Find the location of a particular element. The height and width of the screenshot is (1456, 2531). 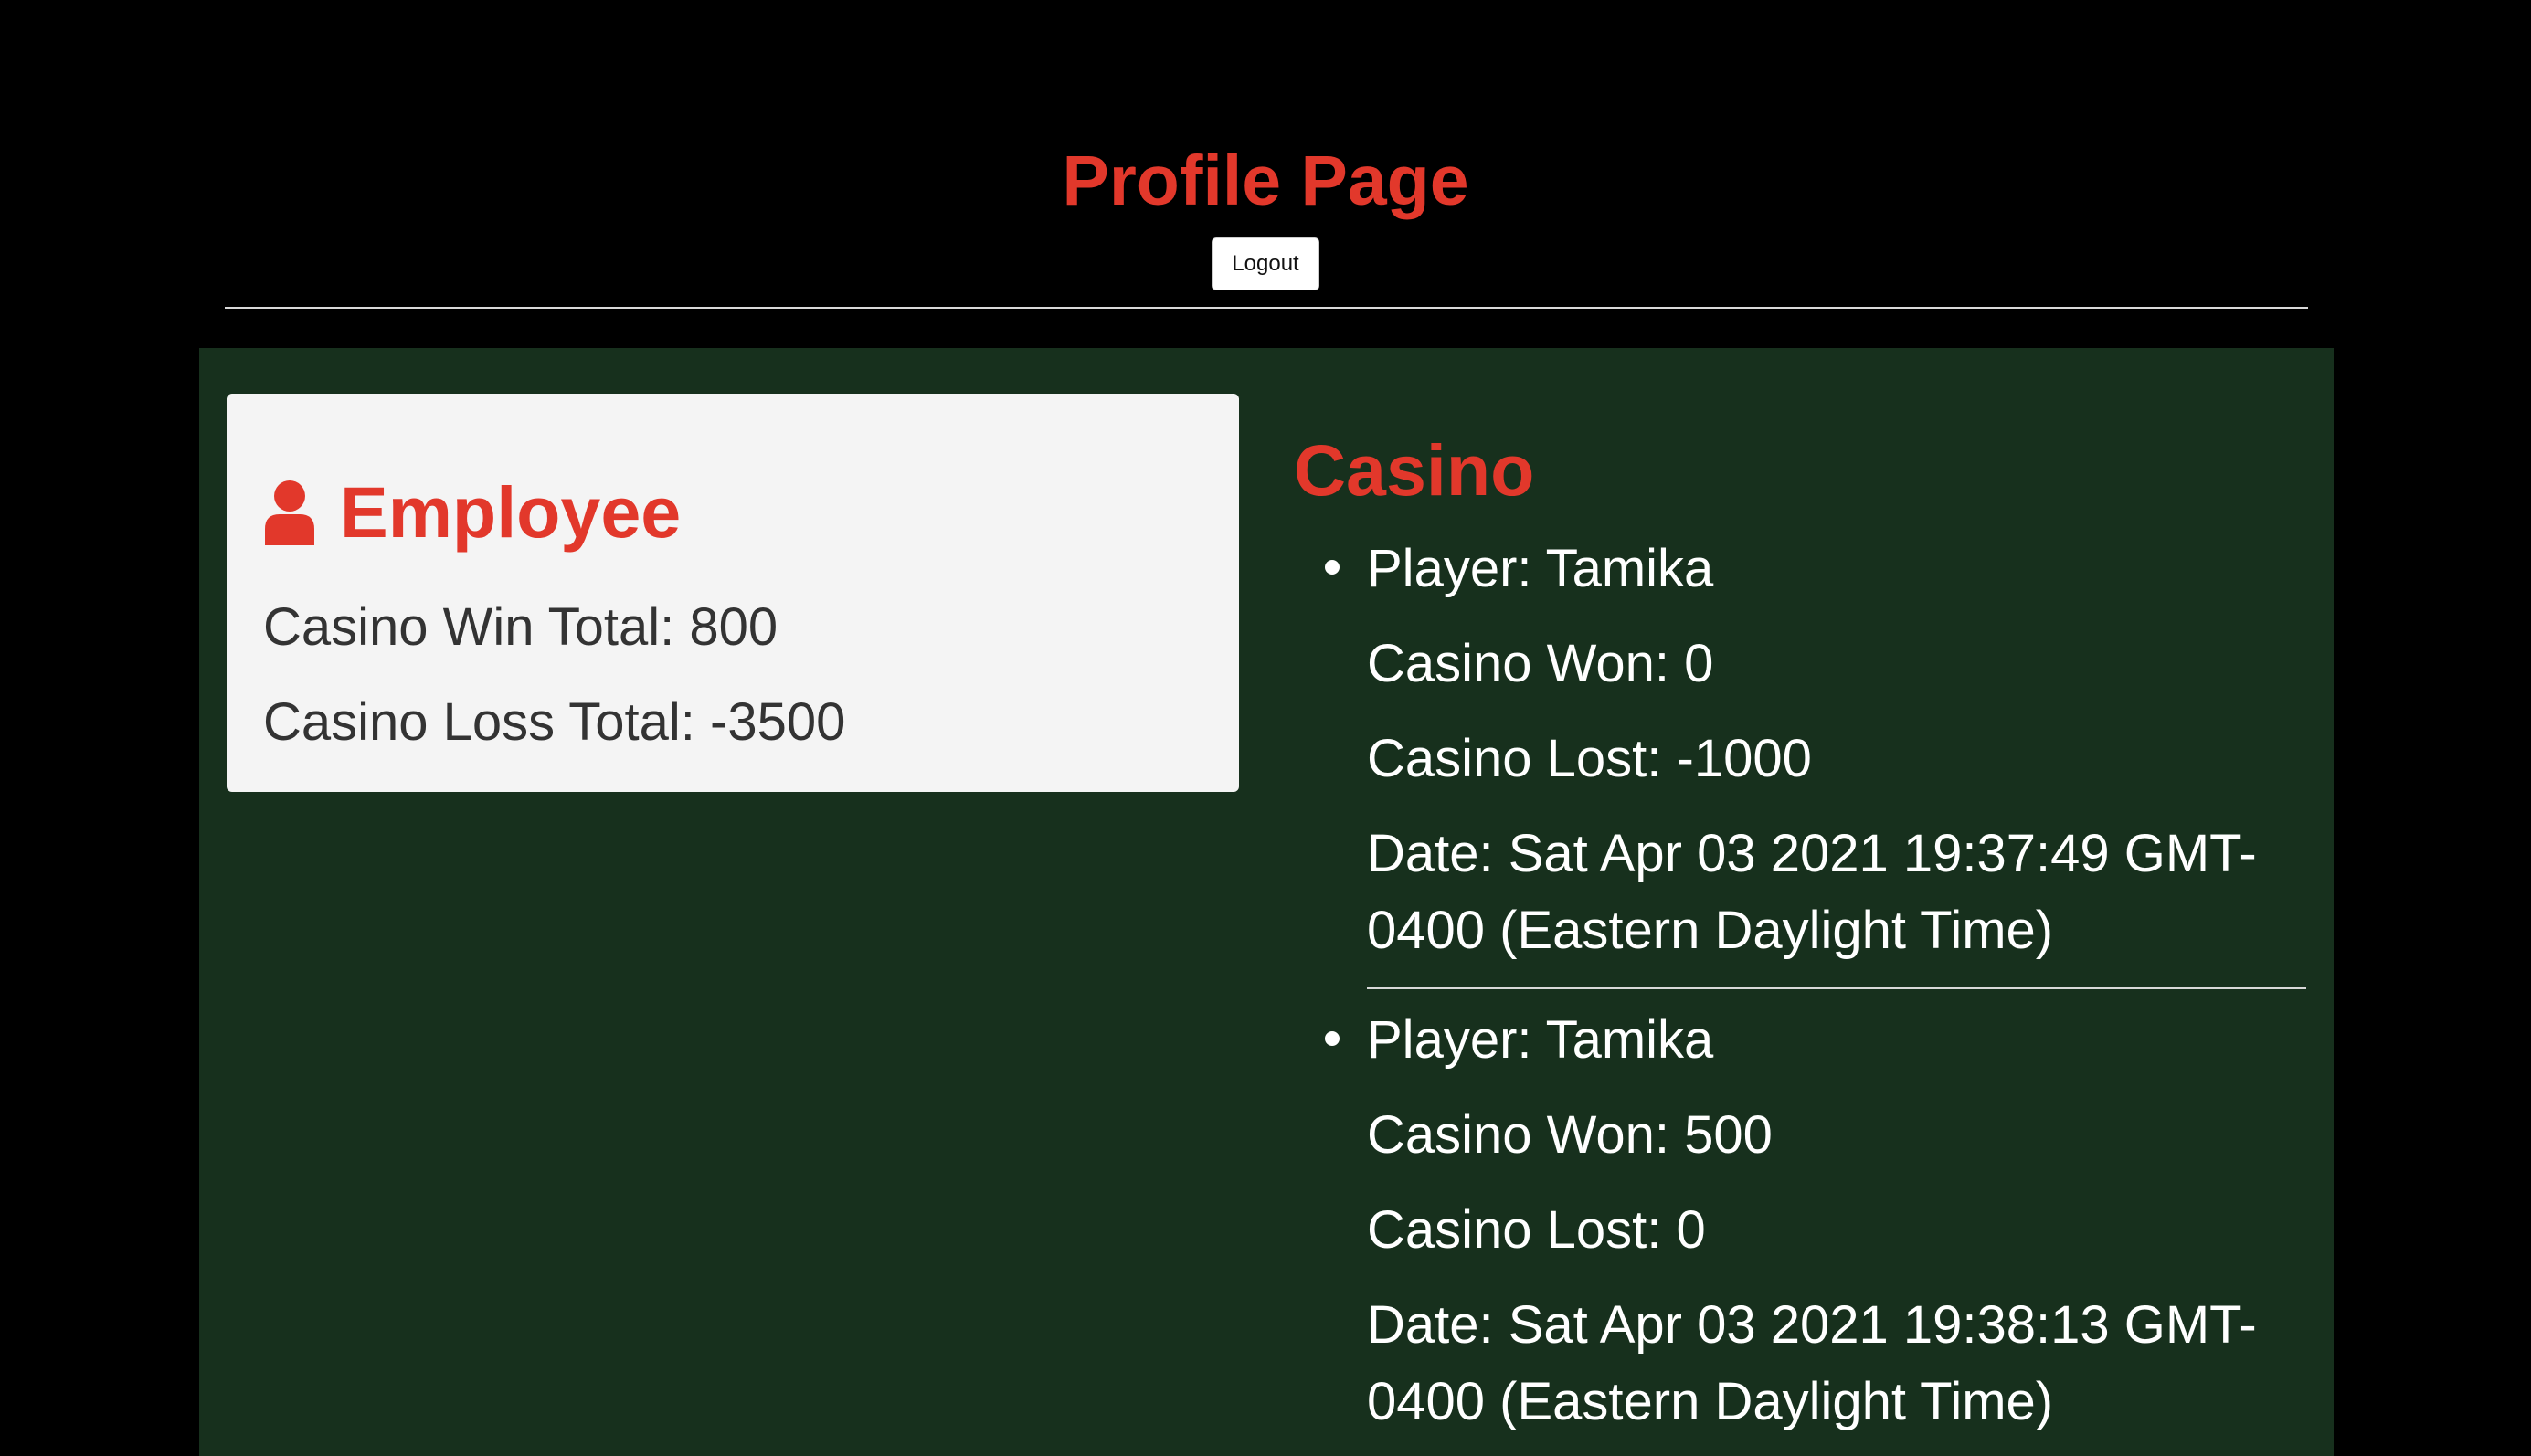

casino-loss-total-value: -3500 is located at coordinates (778, 722).